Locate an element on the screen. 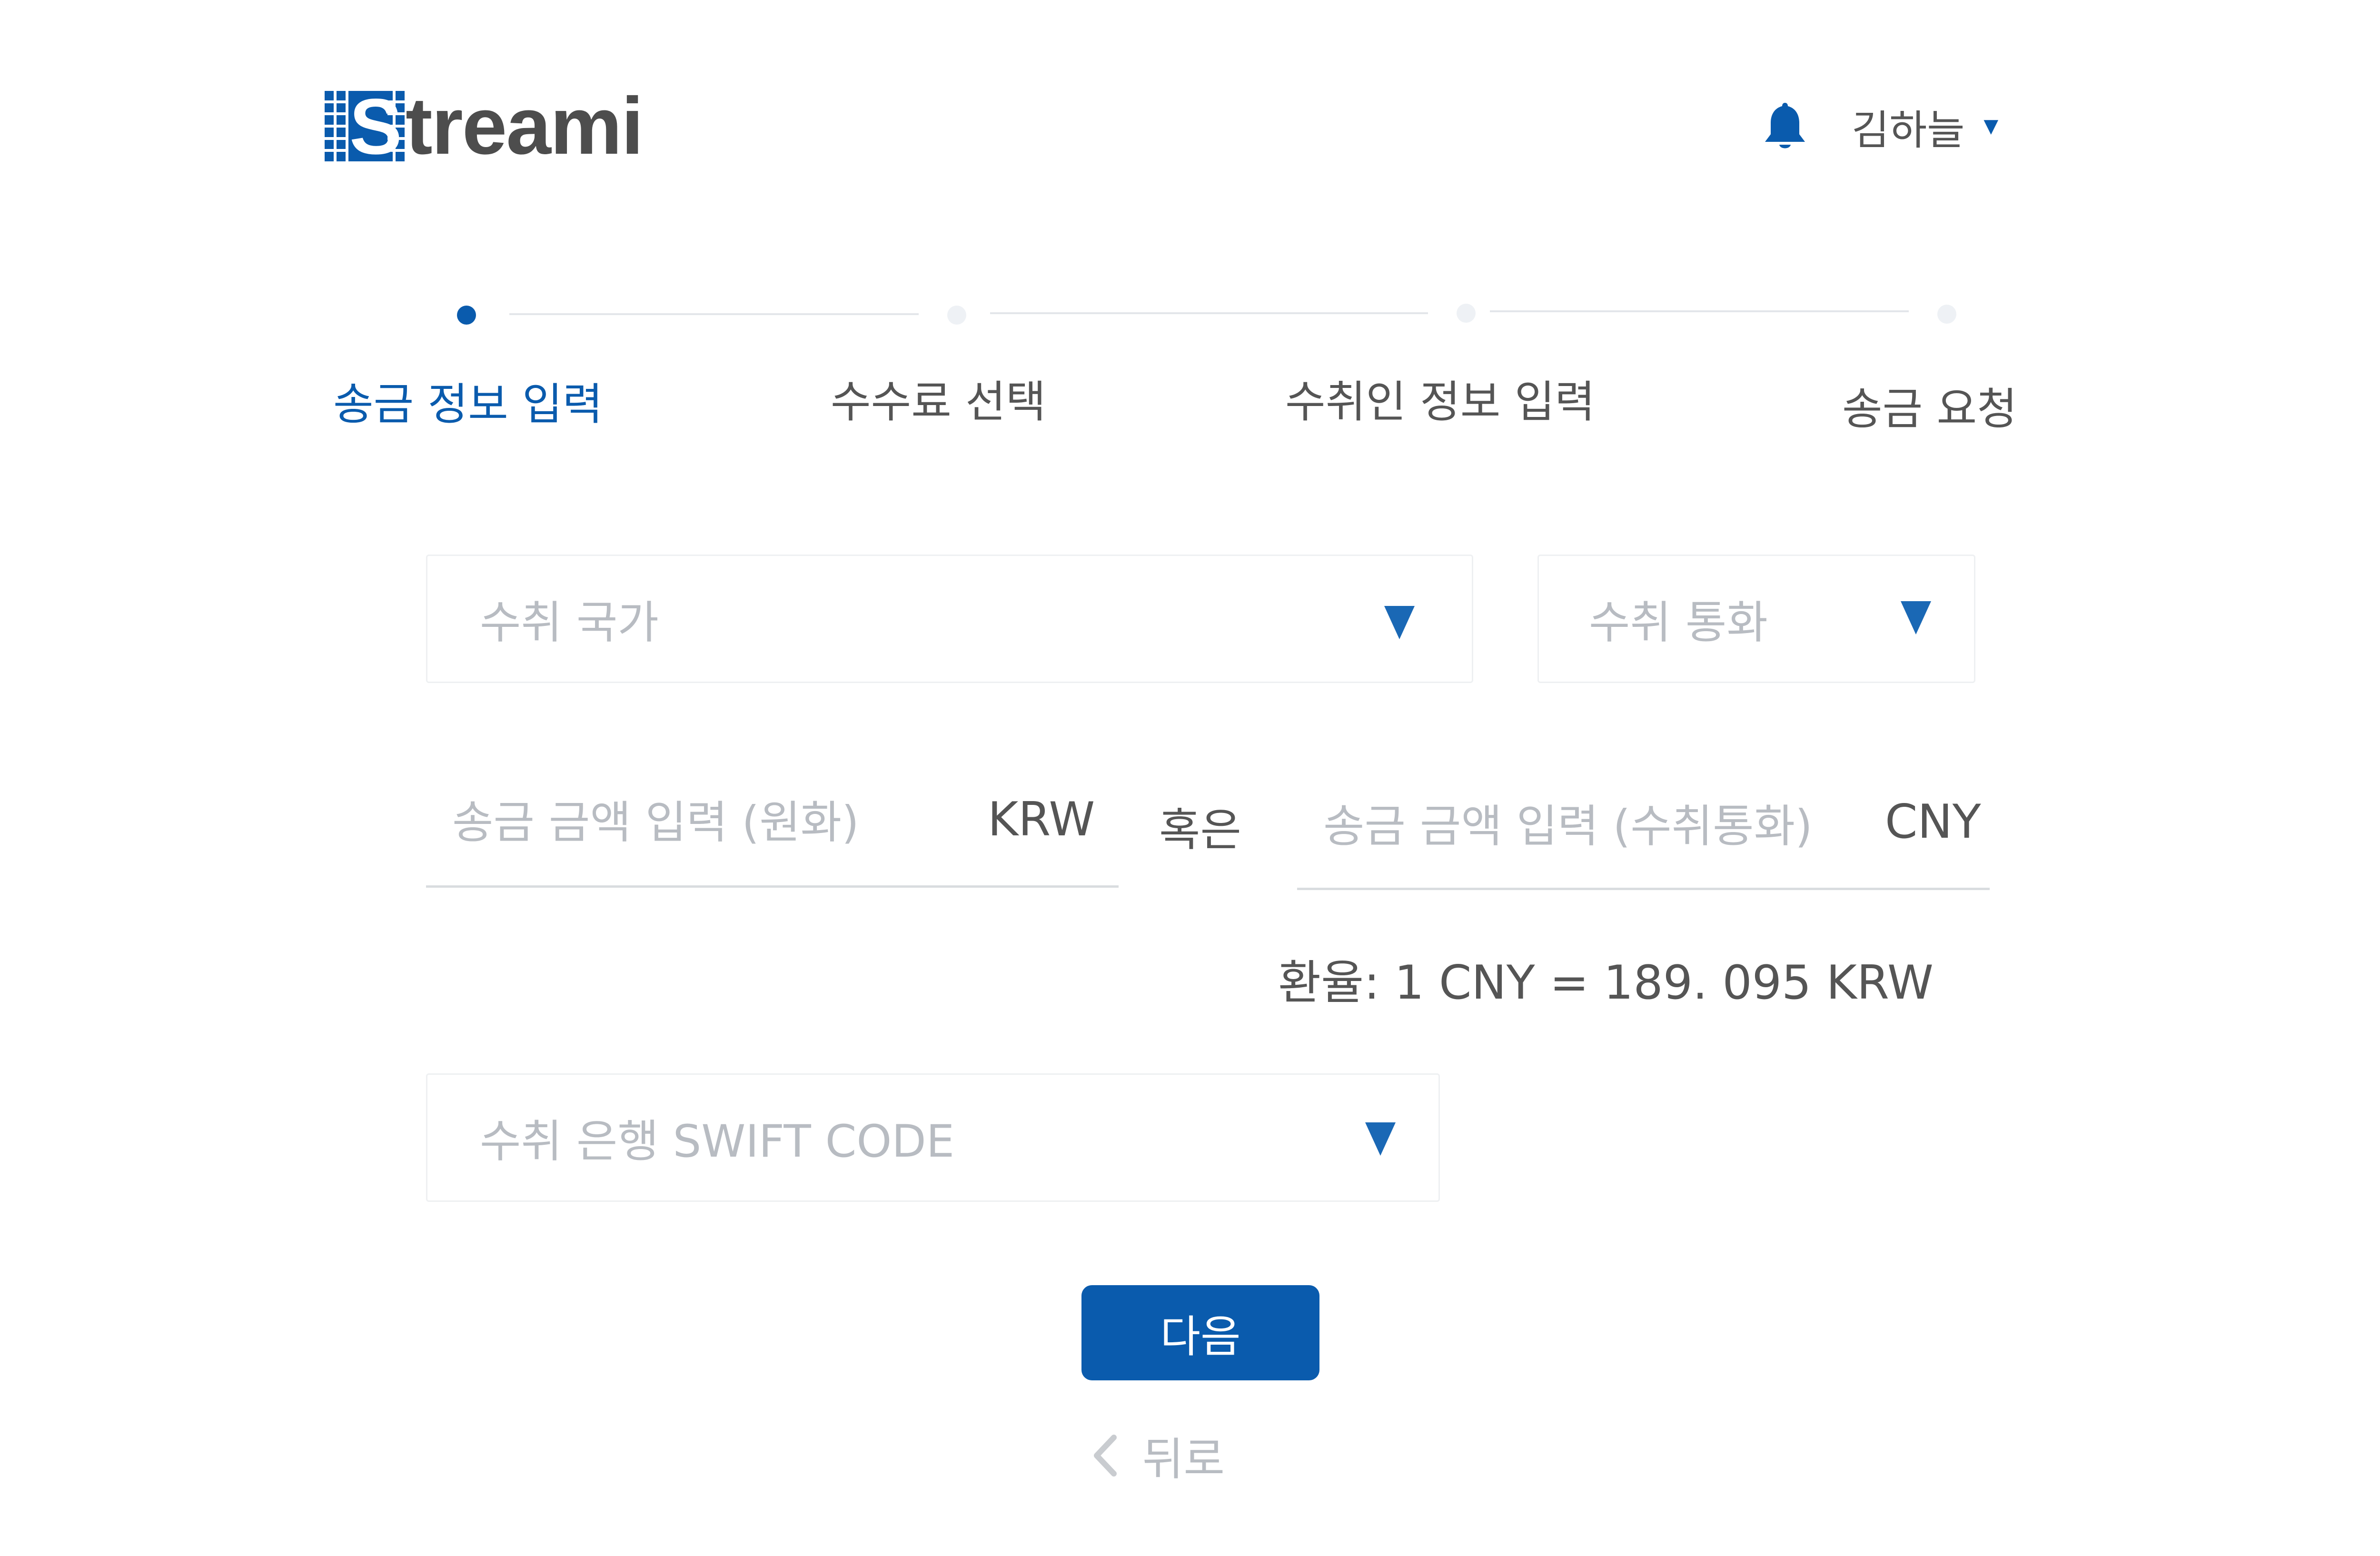 The height and width of the screenshot is (1556, 2380). logo-grid-mark: S is located at coordinates (365, 127).